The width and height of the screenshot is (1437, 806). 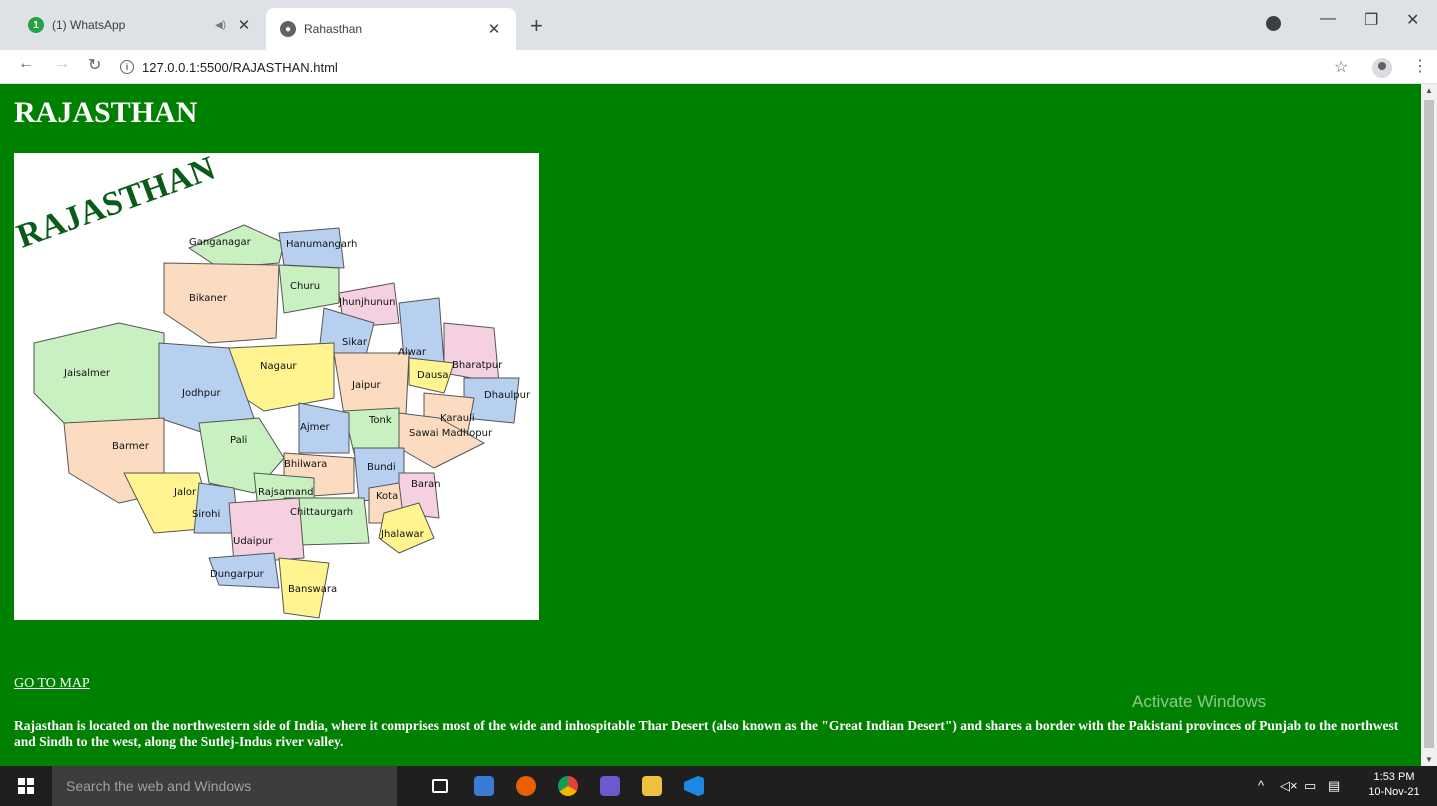 I want to click on district-label: Dausa, so click(x=433, y=375).